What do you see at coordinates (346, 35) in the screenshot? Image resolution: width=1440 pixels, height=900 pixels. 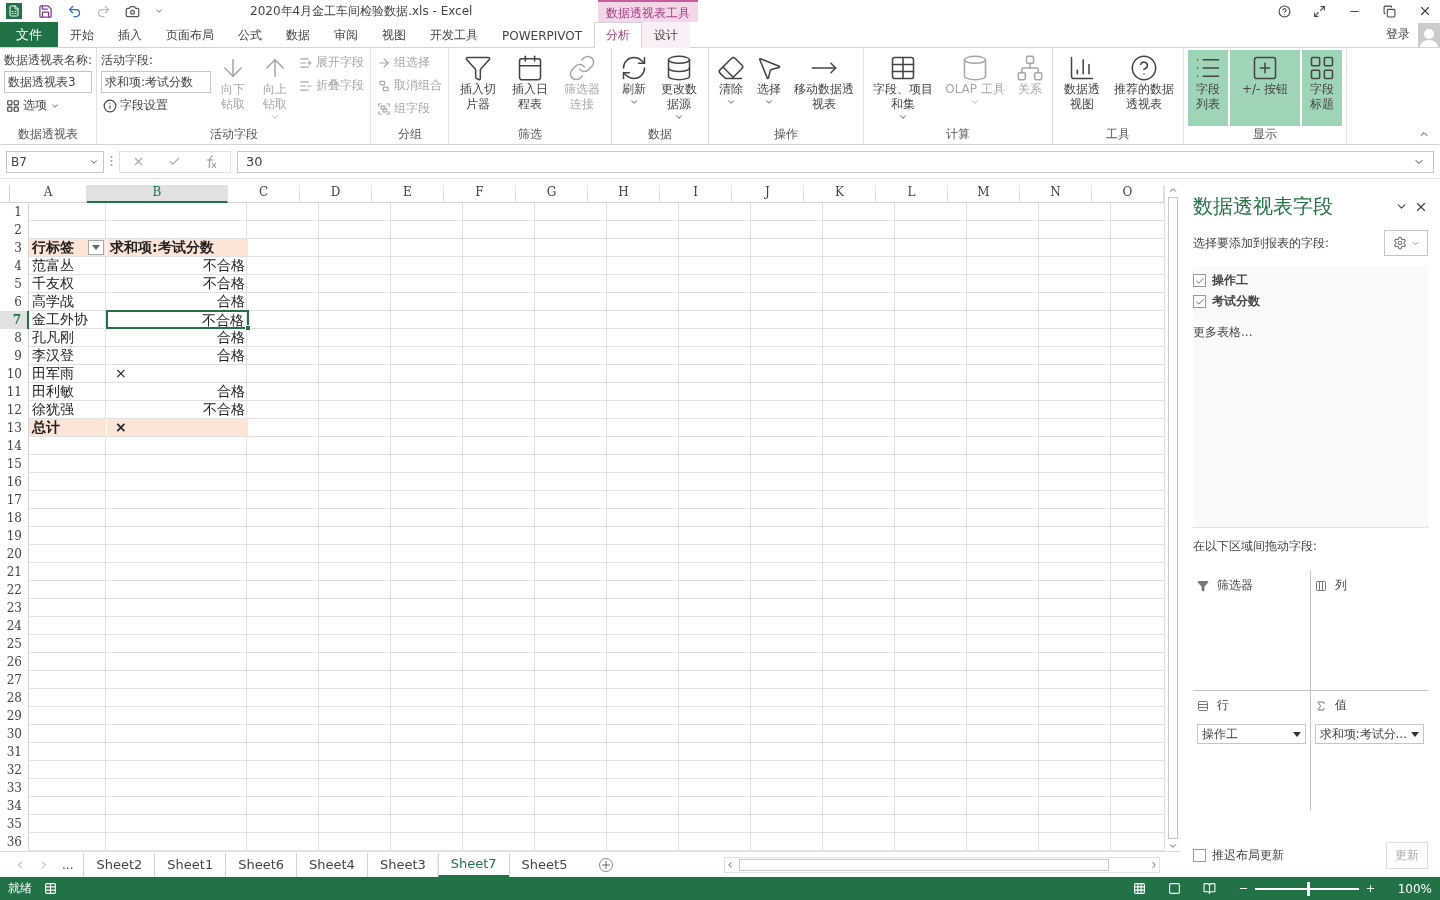 I see `ribbon-tab: 审阅` at bounding box center [346, 35].